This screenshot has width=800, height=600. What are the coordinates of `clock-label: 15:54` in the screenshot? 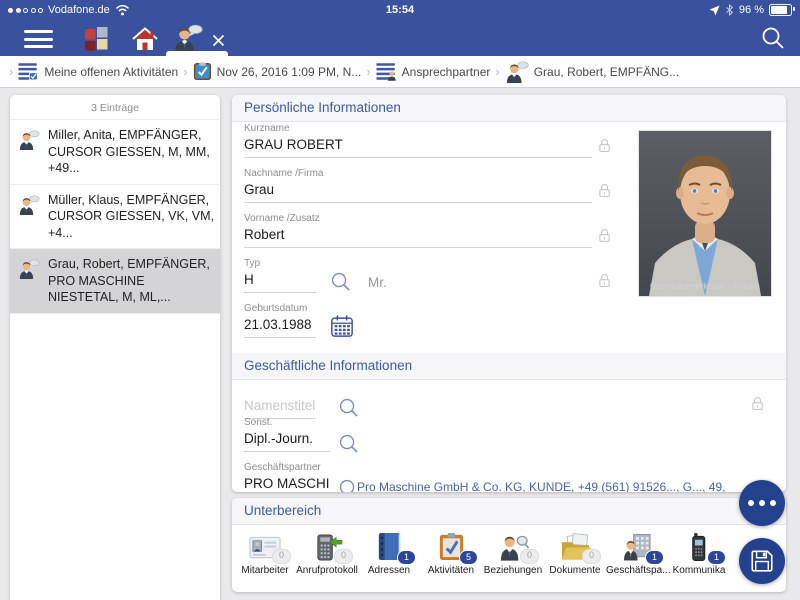 It's located at (400, 10).